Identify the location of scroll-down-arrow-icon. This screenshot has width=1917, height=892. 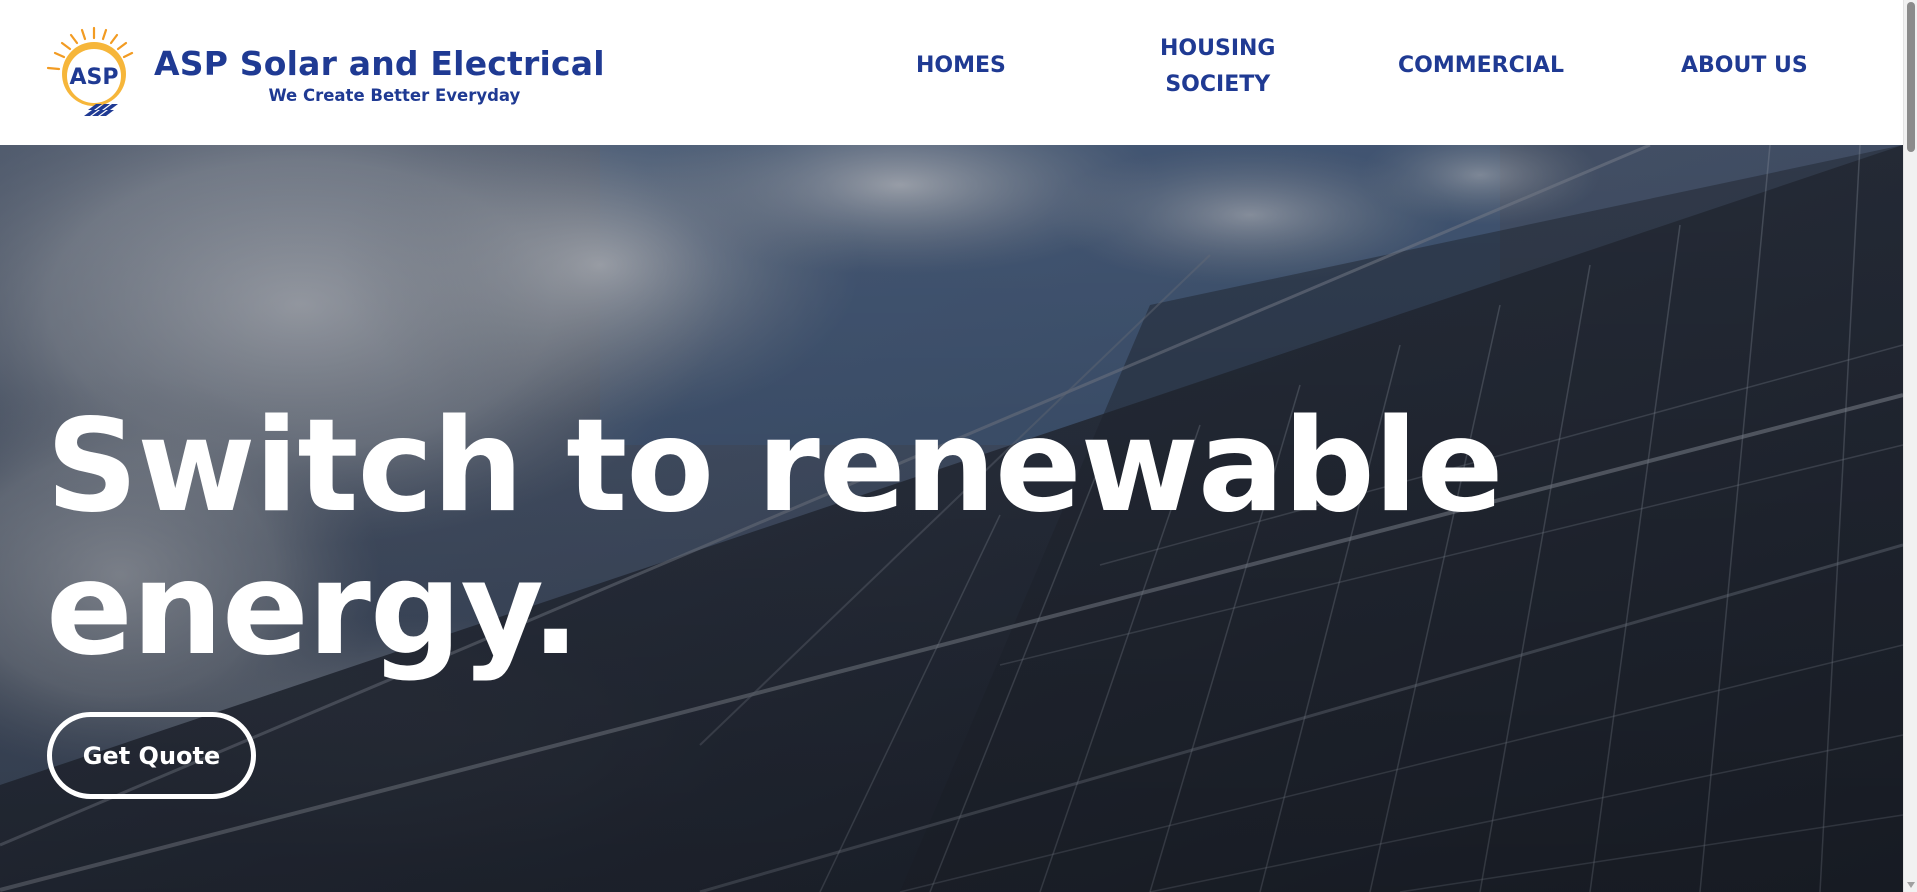
(1911, 885).